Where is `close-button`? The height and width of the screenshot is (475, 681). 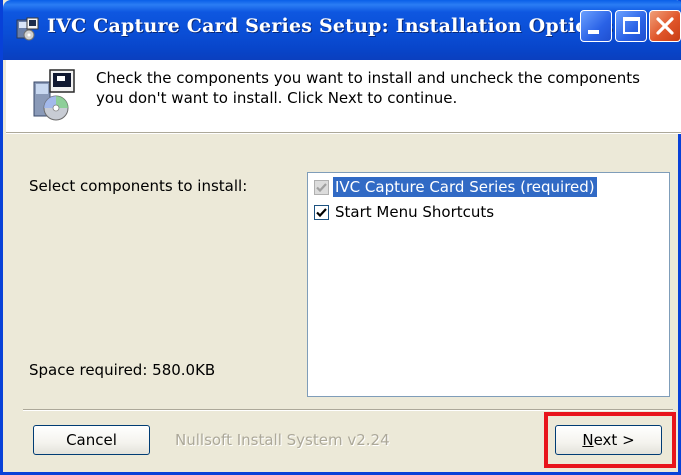 close-button is located at coordinates (665, 26).